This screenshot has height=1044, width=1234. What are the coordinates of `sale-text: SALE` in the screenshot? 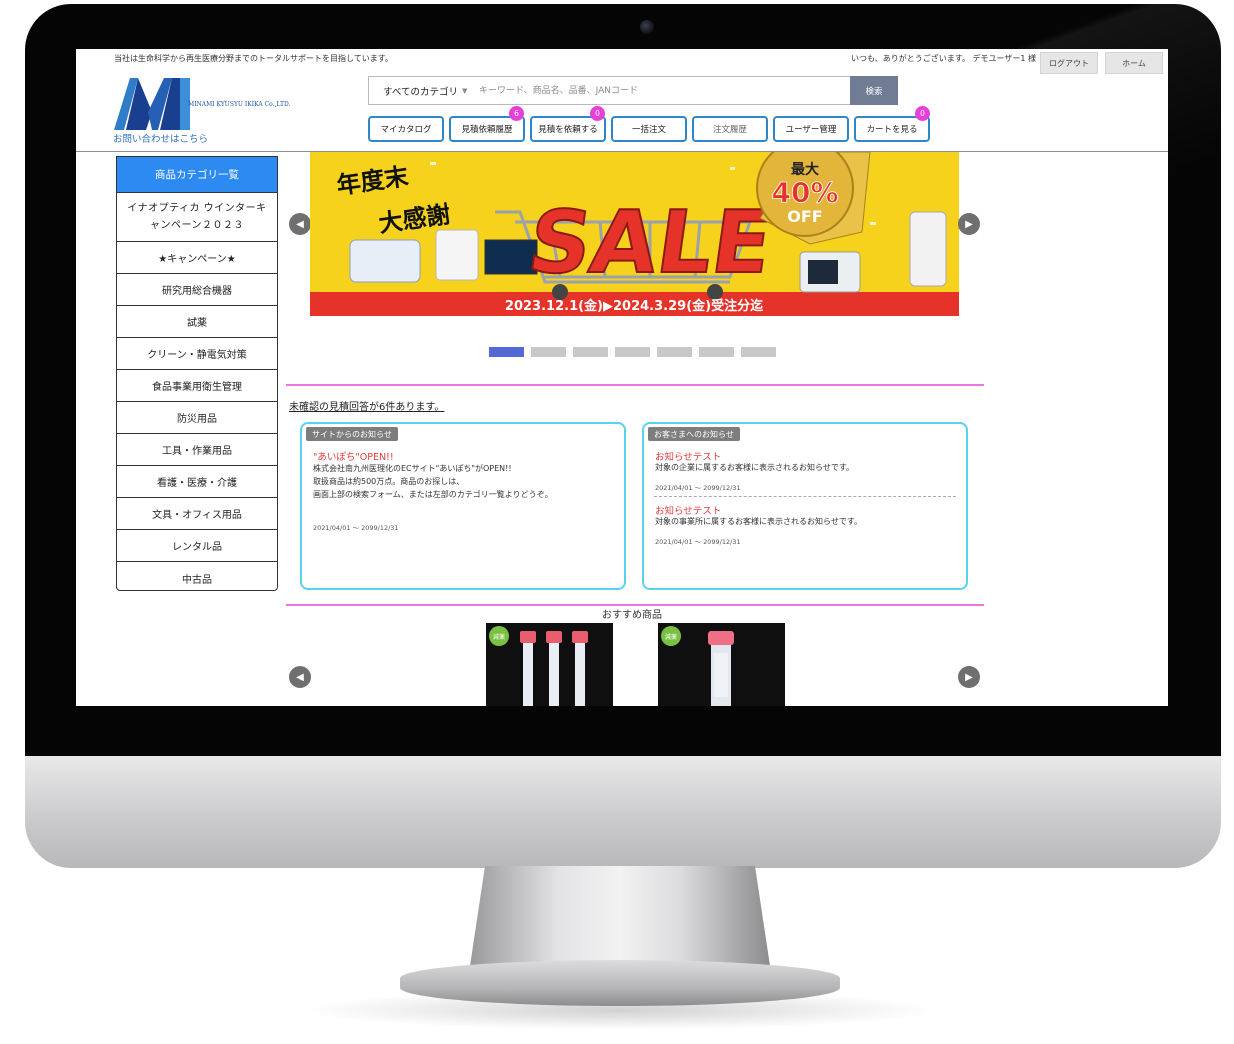 It's located at (650, 243).